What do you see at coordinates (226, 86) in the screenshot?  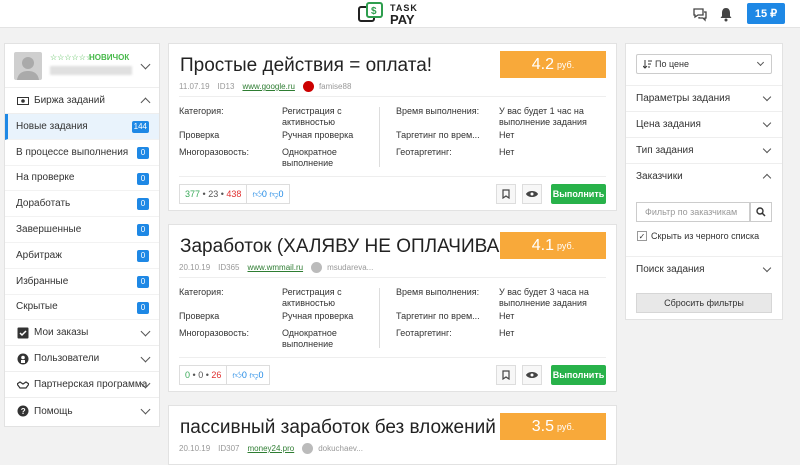 I see `task-id: ID13` at bounding box center [226, 86].